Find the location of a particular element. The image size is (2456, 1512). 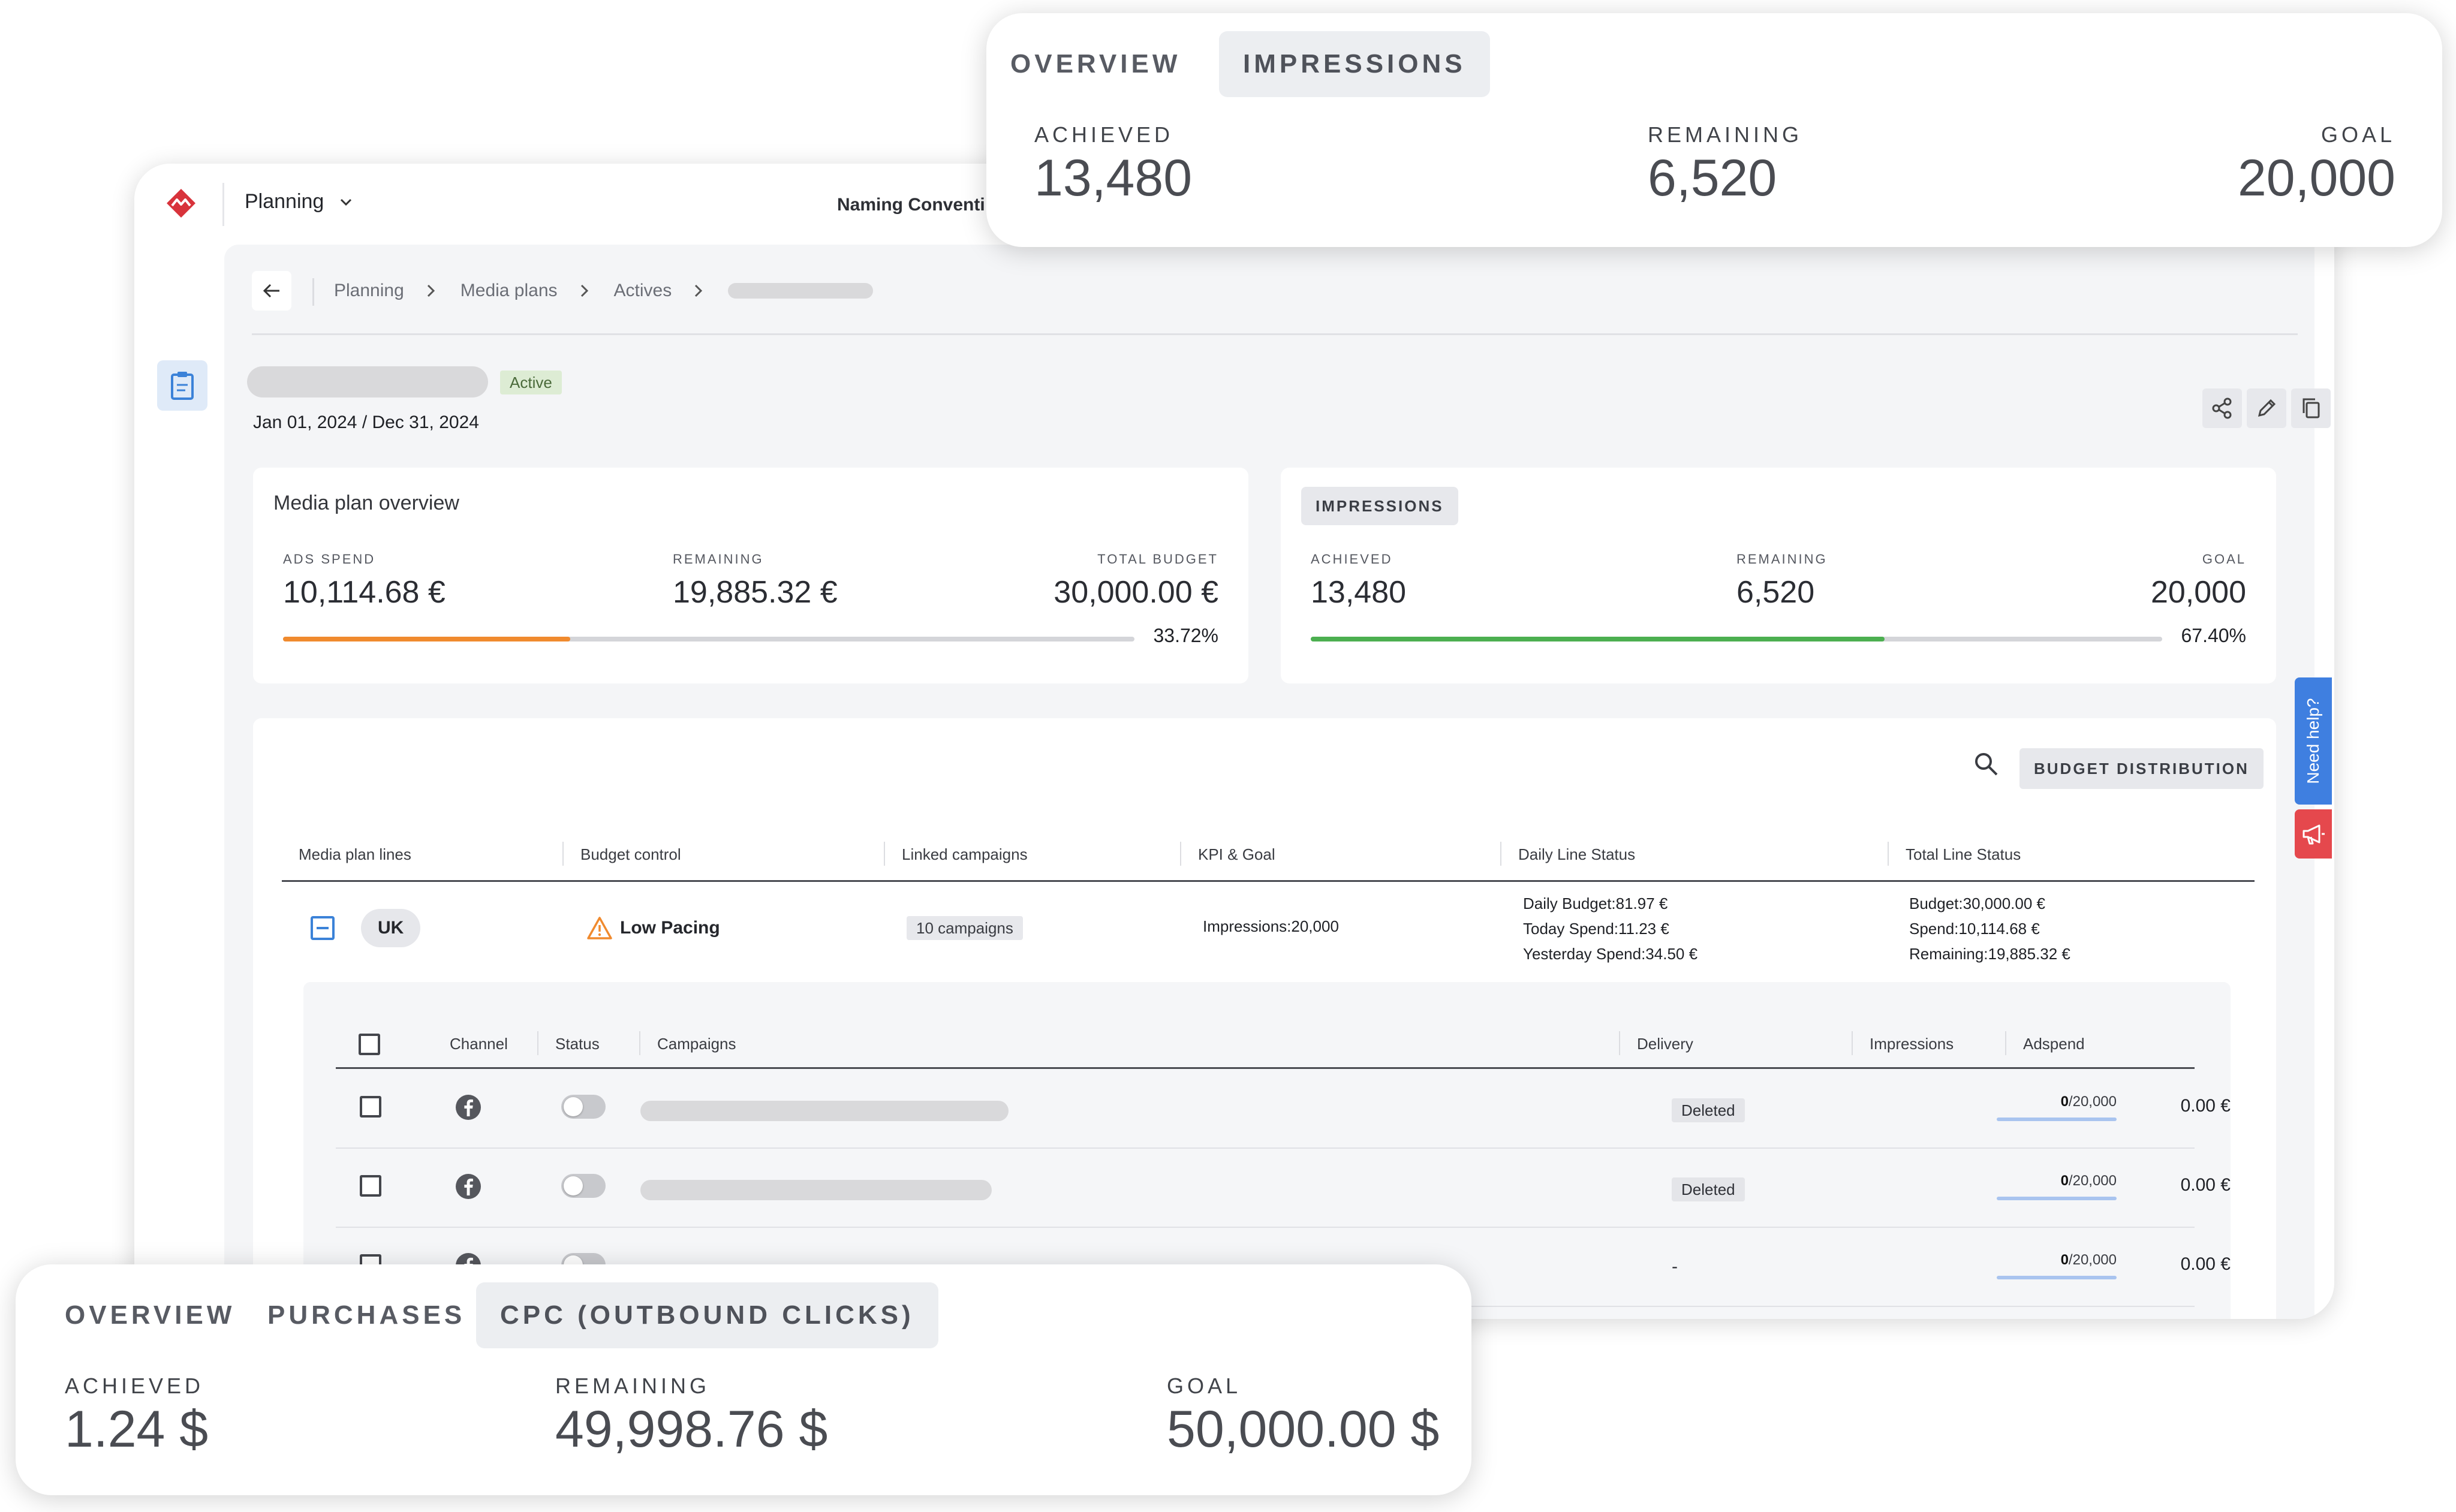

column-header: Linked campaigns is located at coordinates (965, 854).